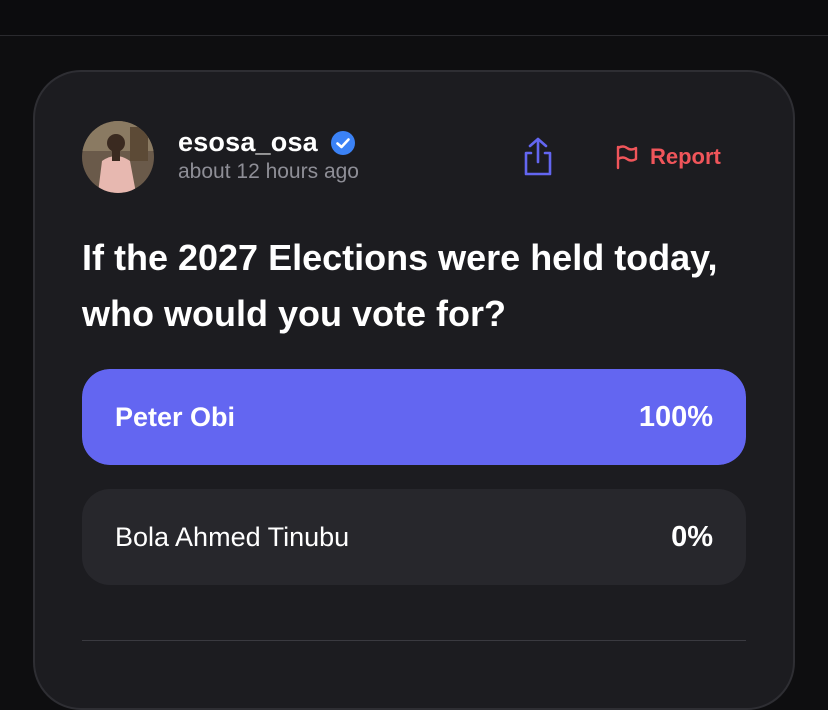  What do you see at coordinates (343, 143) in the screenshot?
I see `verified-badge-icon` at bounding box center [343, 143].